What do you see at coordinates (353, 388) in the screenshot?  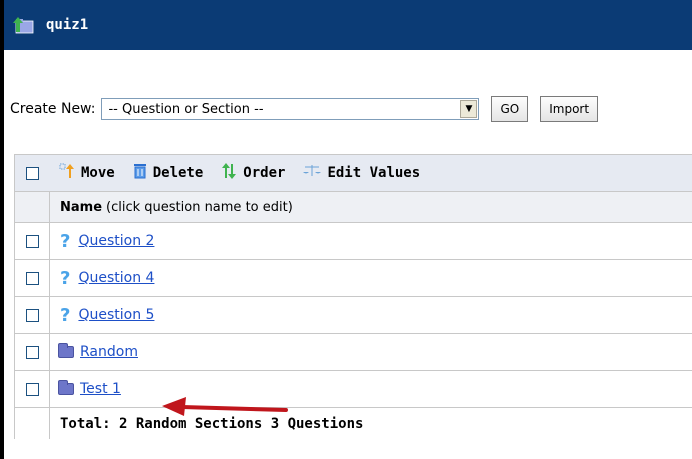 I see `table-row: Test 1` at bounding box center [353, 388].